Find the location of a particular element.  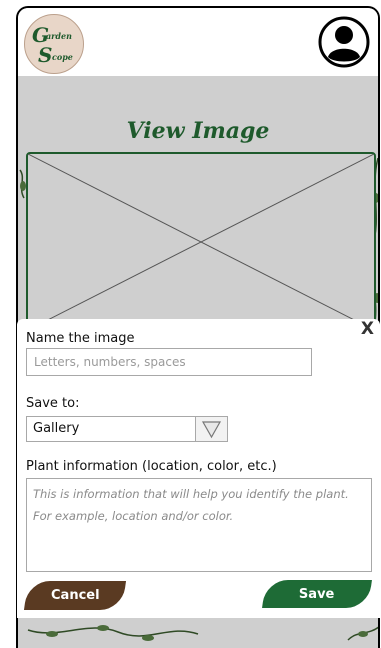

save-to-value: Gallery is located at coordinates (56, 428).